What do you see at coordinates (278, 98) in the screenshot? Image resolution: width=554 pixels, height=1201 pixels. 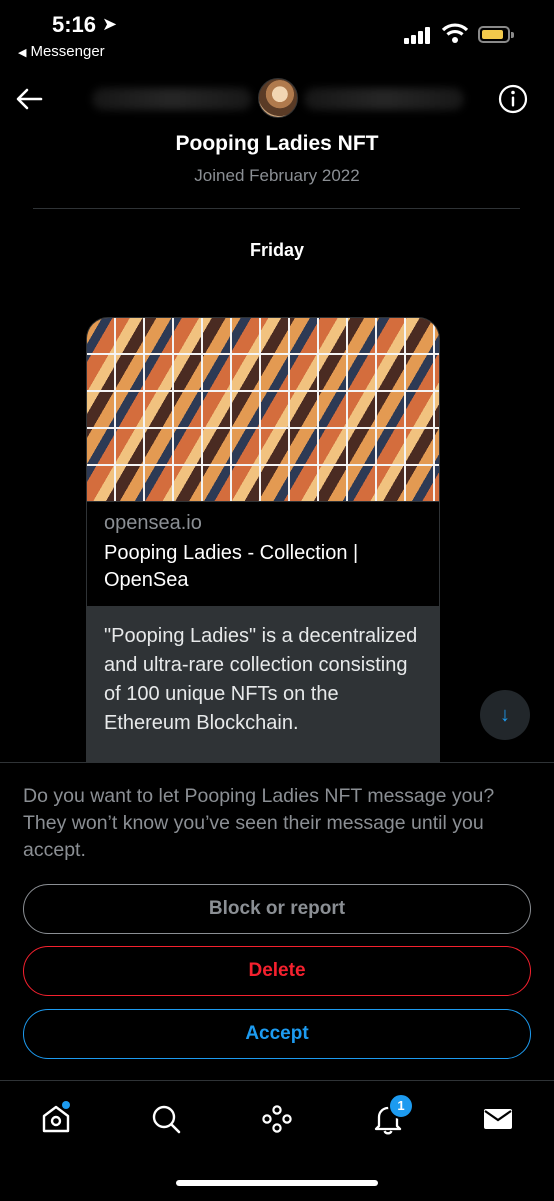 I see `avatar` at bounding box center [278, 98].